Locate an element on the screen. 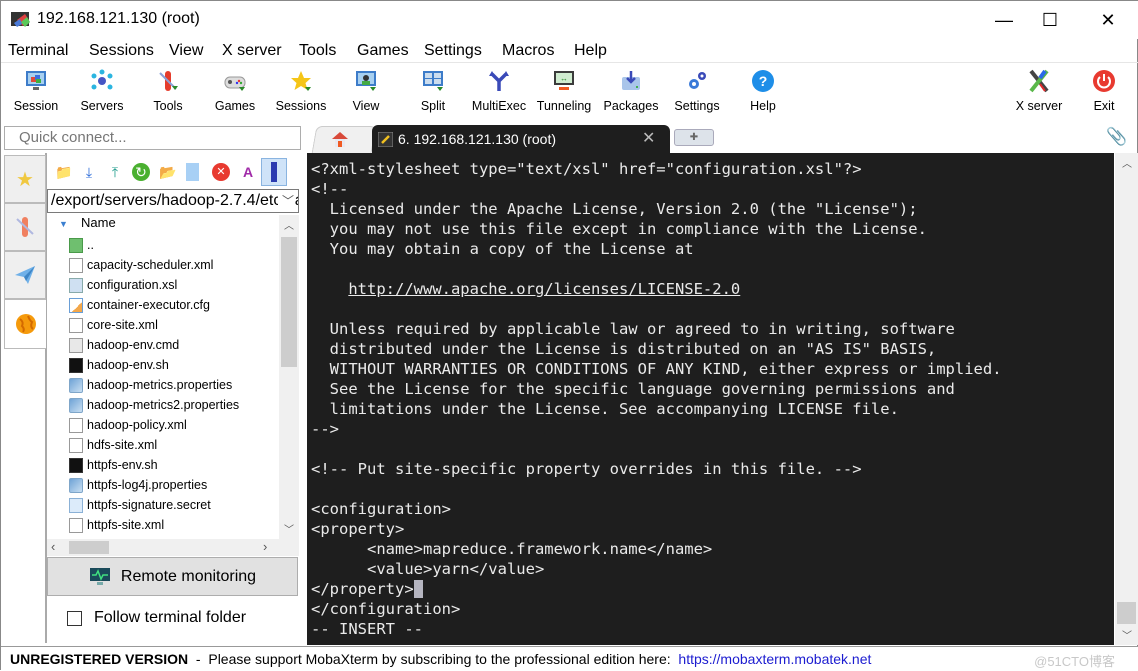  servers-button: Servers is located at coordinates (102, 92).